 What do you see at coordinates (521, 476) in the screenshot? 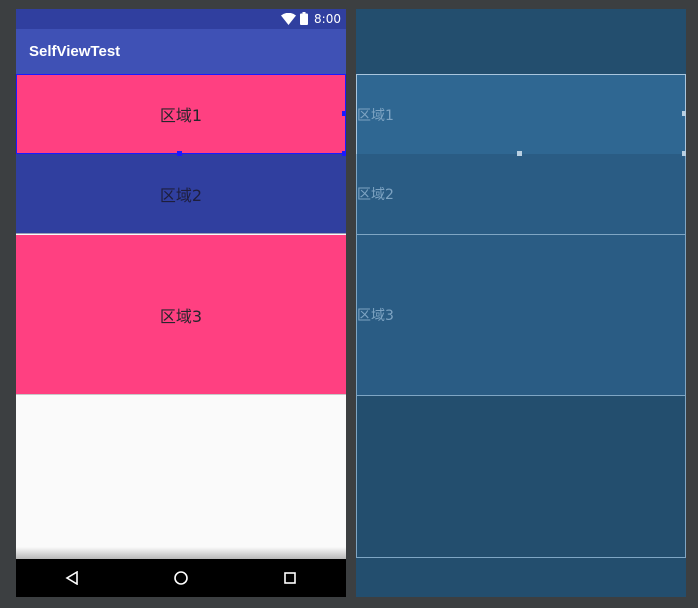
I see `blueprint-empty-area` at bounding box center [521, 476].